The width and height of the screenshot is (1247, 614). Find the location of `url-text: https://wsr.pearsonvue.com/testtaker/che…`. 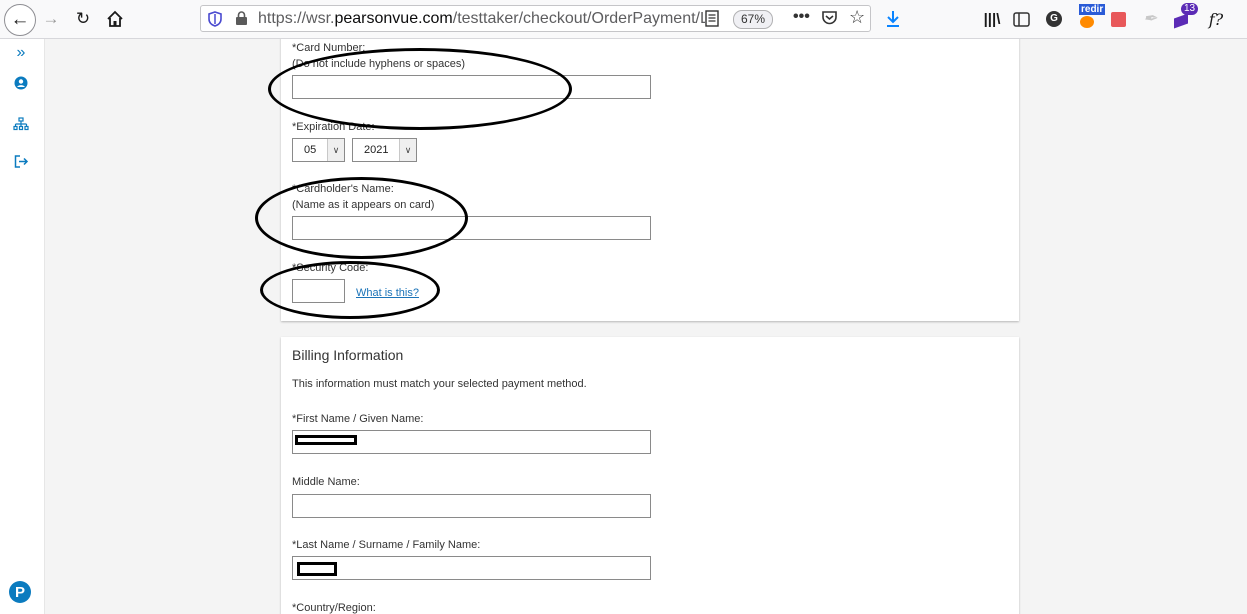

url-text: https://wsr.pearsonvue.com/testtaker/che… is located at coordinates (481, 19).